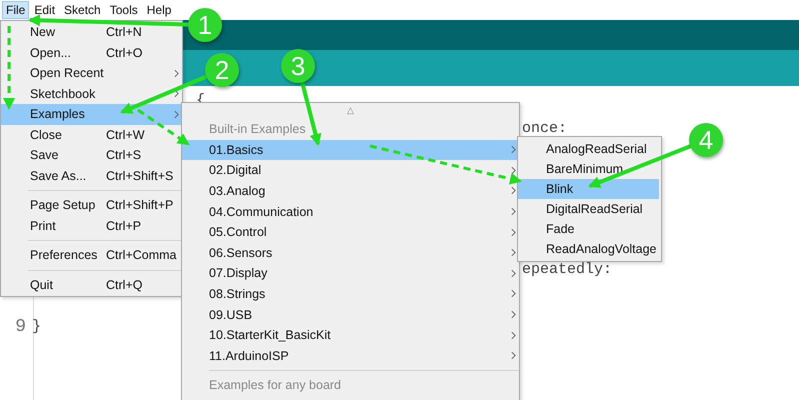 This screenshot has width=799, height=400. What do you see at coordinates (91, 73) in the screenshot?
I see `menu-item: Open Recent` at bounding box center [91, 73].